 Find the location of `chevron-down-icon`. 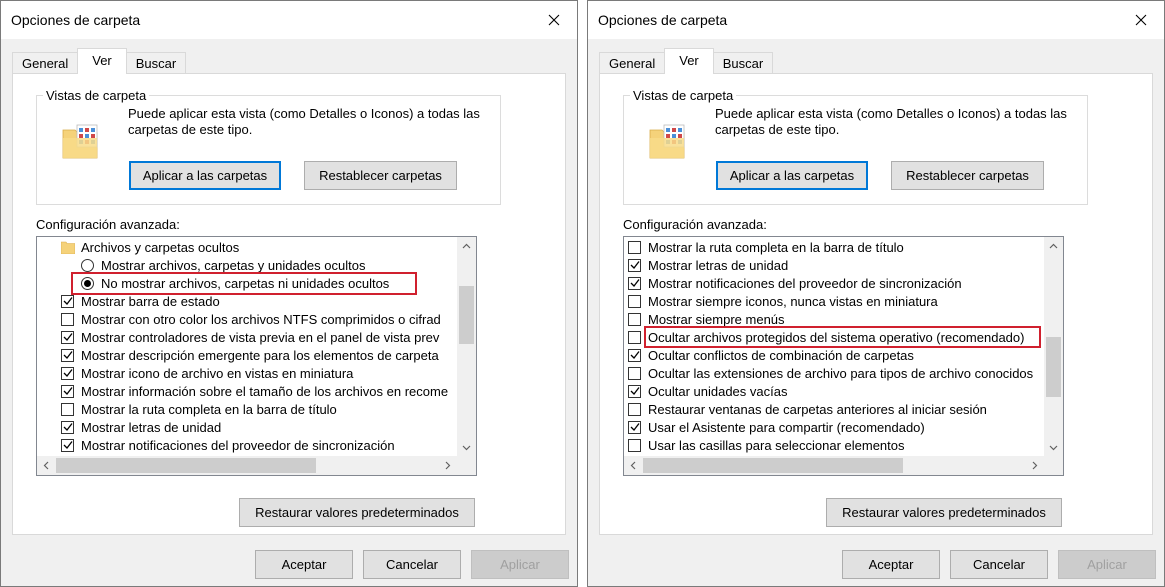

chevron-down-icon is located at coordinates (466, 448).